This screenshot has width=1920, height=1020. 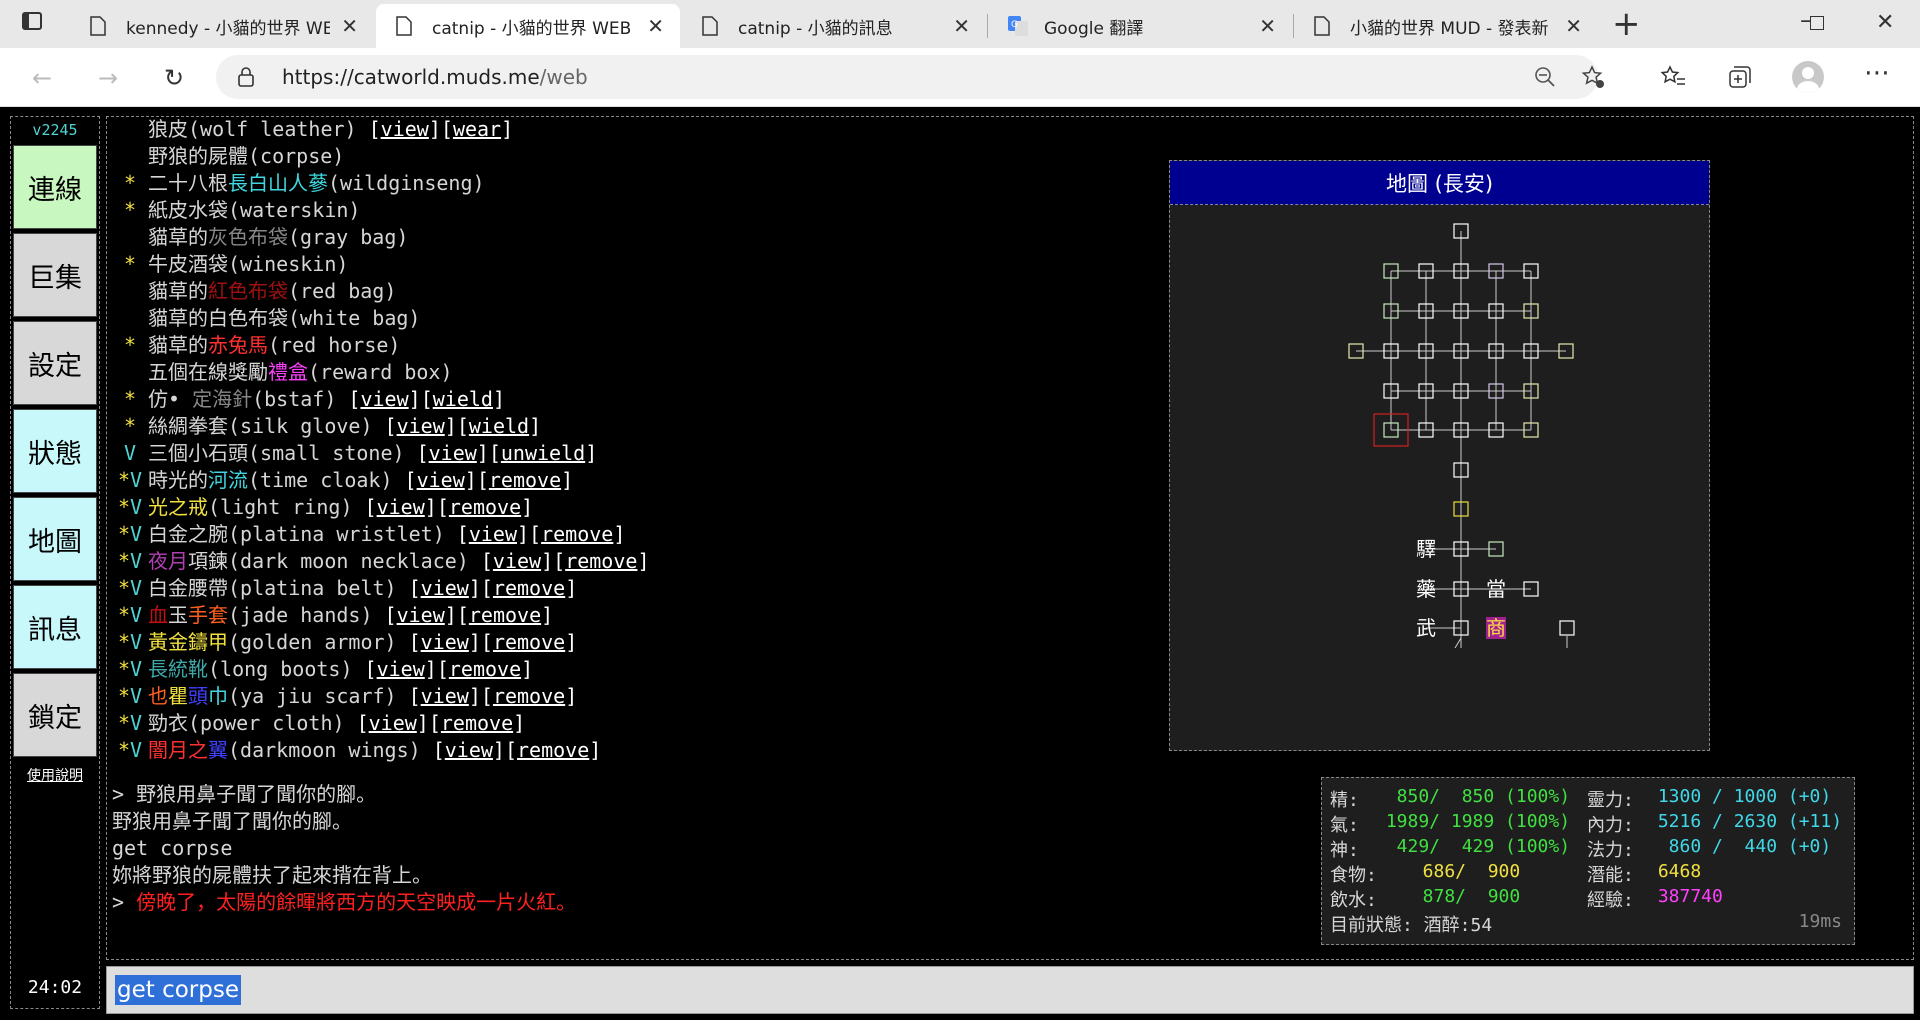 What do you see at coordinates (282, 453) in the screenshot?
I see `item-text: 三個小石頭(small stone)` at bounding box center [282, 453].